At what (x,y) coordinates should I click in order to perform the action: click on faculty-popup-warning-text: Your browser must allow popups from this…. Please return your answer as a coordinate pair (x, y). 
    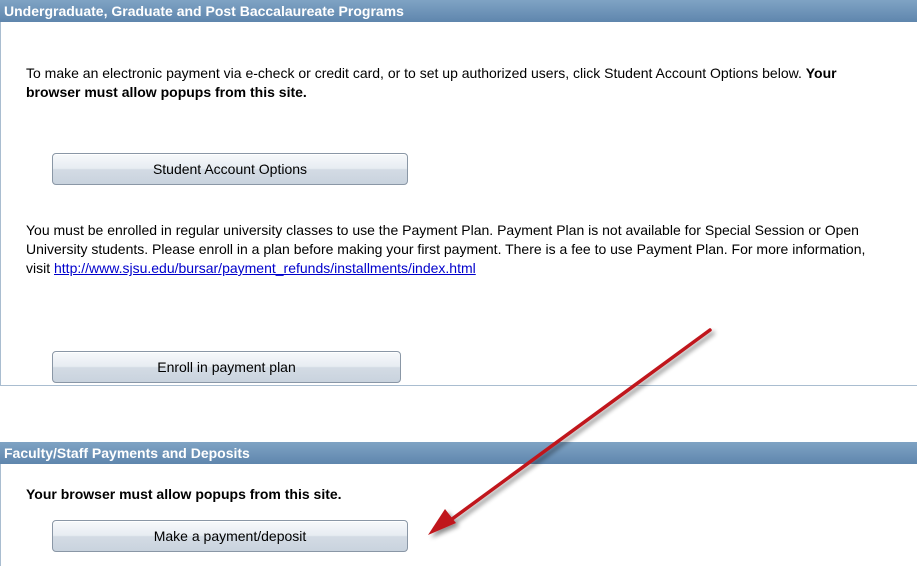
    Looking at the image, I should click on (184, 494).